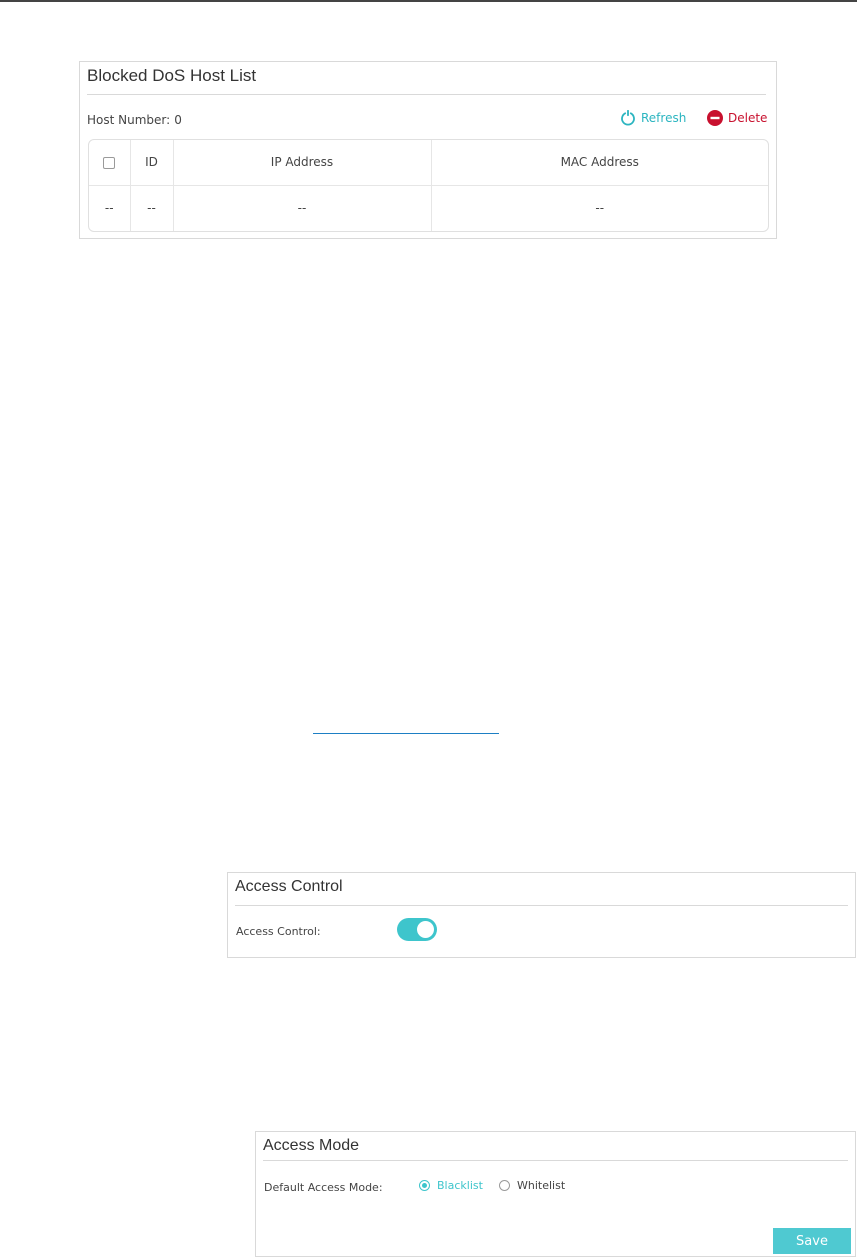  I want to click on panel-title: Blocked DoS Host List, so click(172, 75).